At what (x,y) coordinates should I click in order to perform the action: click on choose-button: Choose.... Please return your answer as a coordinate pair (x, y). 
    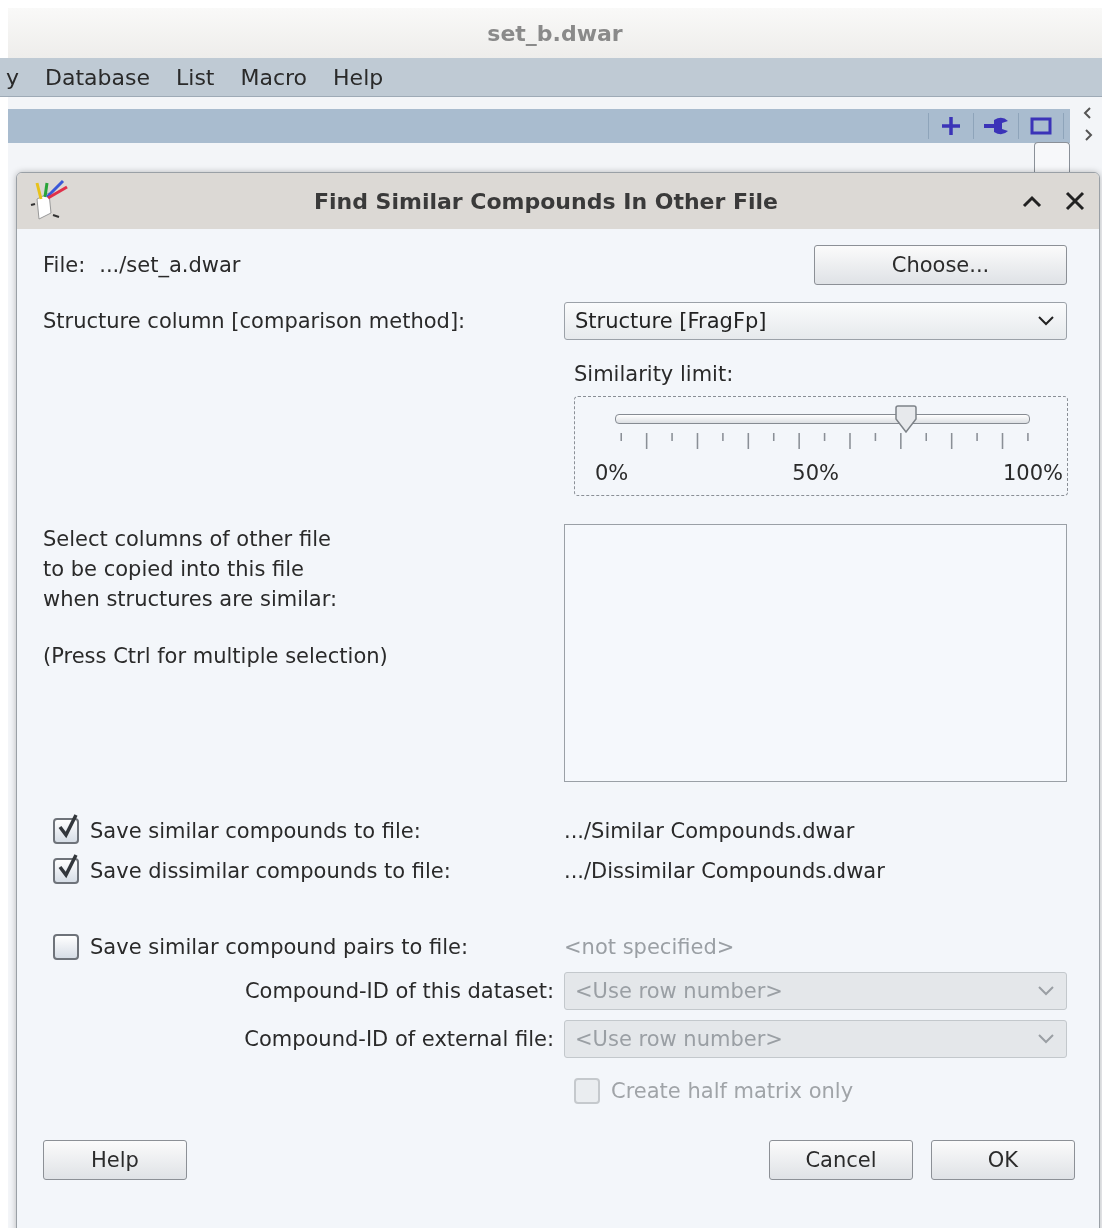
    Looking at the image, I should click on (940, 265).